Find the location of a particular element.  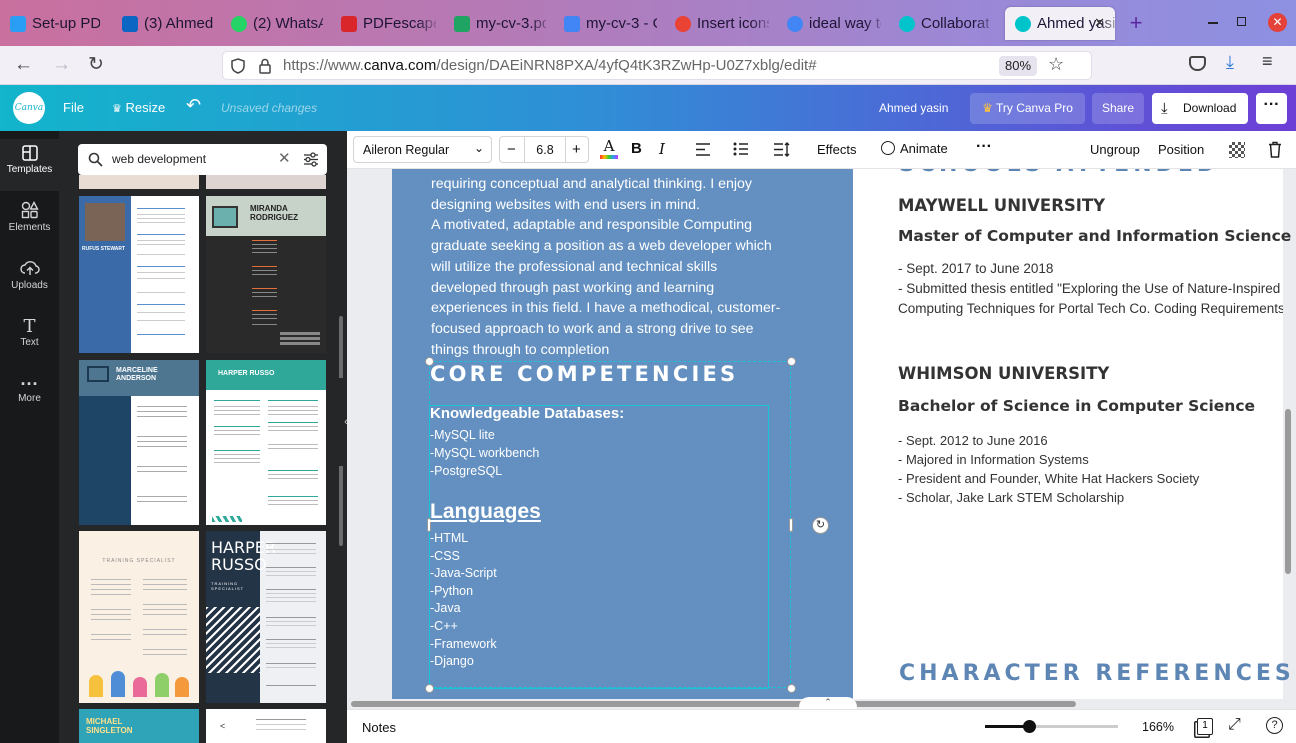

horizontal-scrollbar is located at coordinates (713, 704).